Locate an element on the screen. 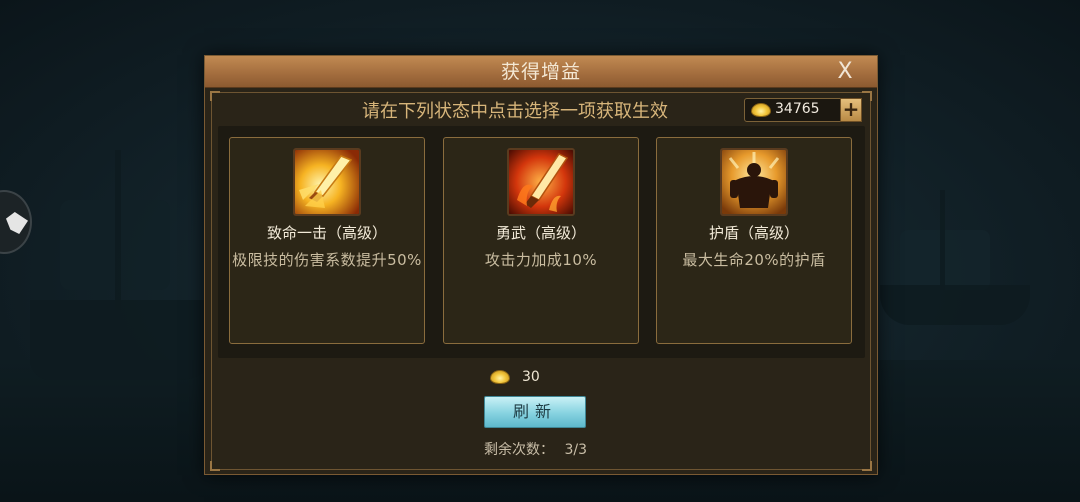  ship-mast-left is located at coordinates (118, 230).